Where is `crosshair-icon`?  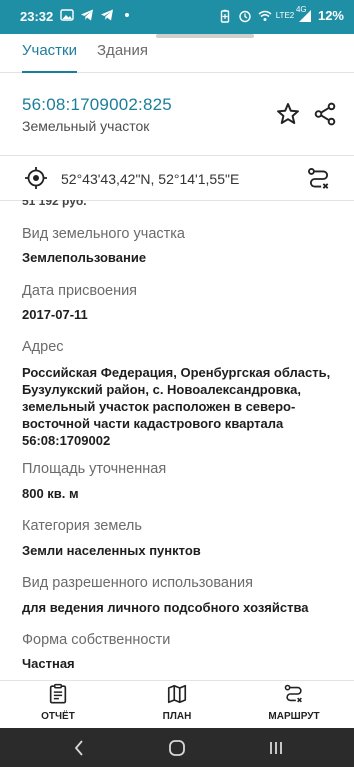 crosshair-icon is located at coordinates (36, 178).